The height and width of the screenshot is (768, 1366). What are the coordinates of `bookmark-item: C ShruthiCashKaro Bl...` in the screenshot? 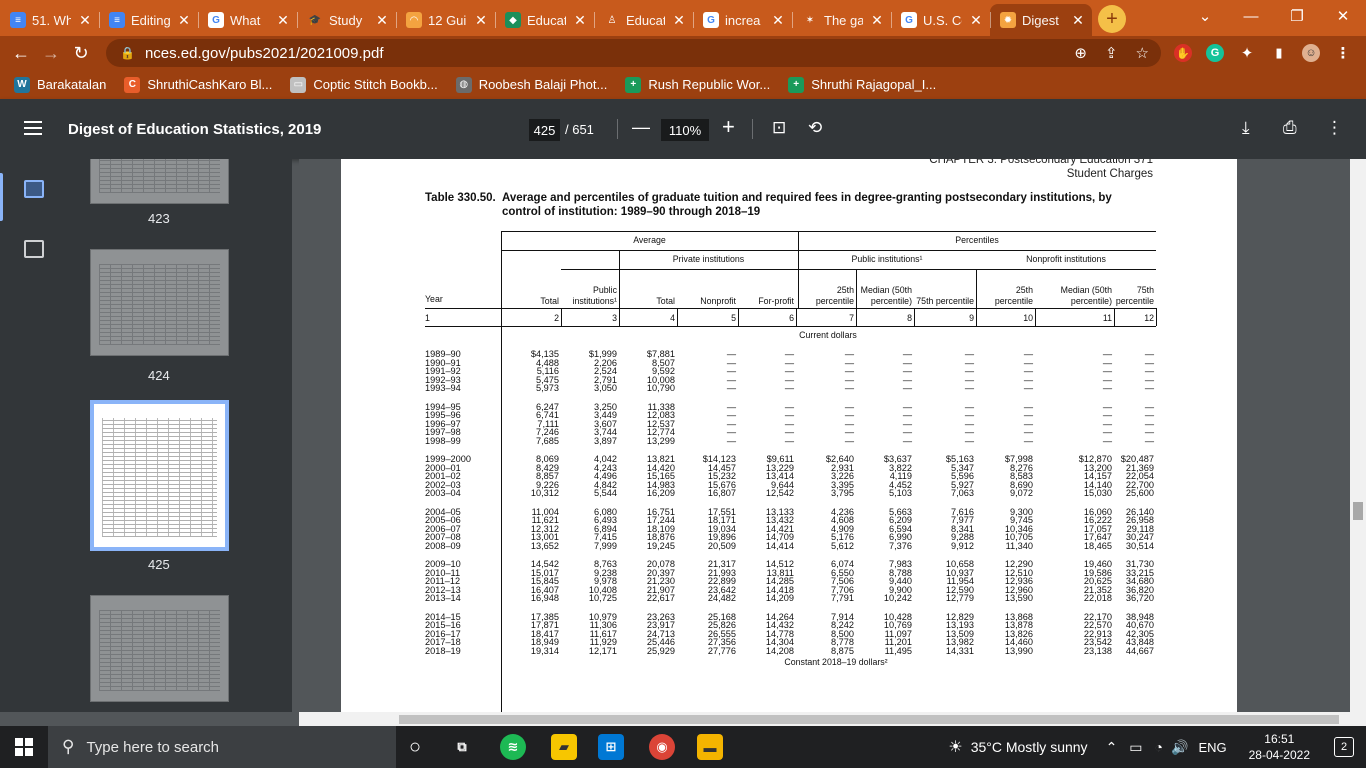 It's located at (198, 84).